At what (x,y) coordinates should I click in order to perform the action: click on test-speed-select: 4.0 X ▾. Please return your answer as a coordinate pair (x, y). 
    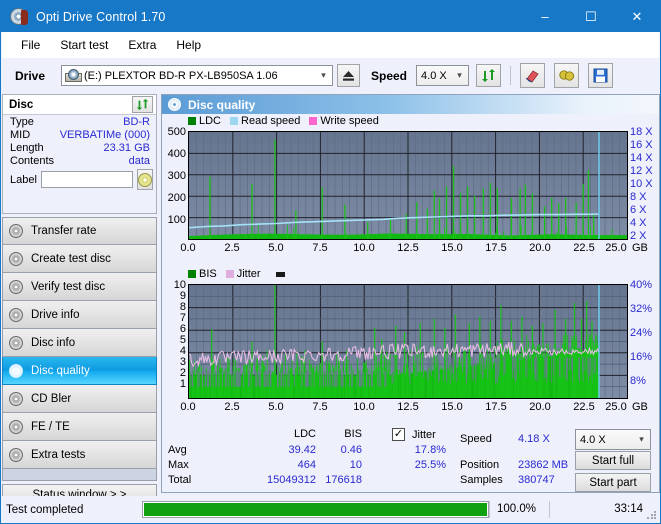
    Looking at the image, I should click on (613, 439).